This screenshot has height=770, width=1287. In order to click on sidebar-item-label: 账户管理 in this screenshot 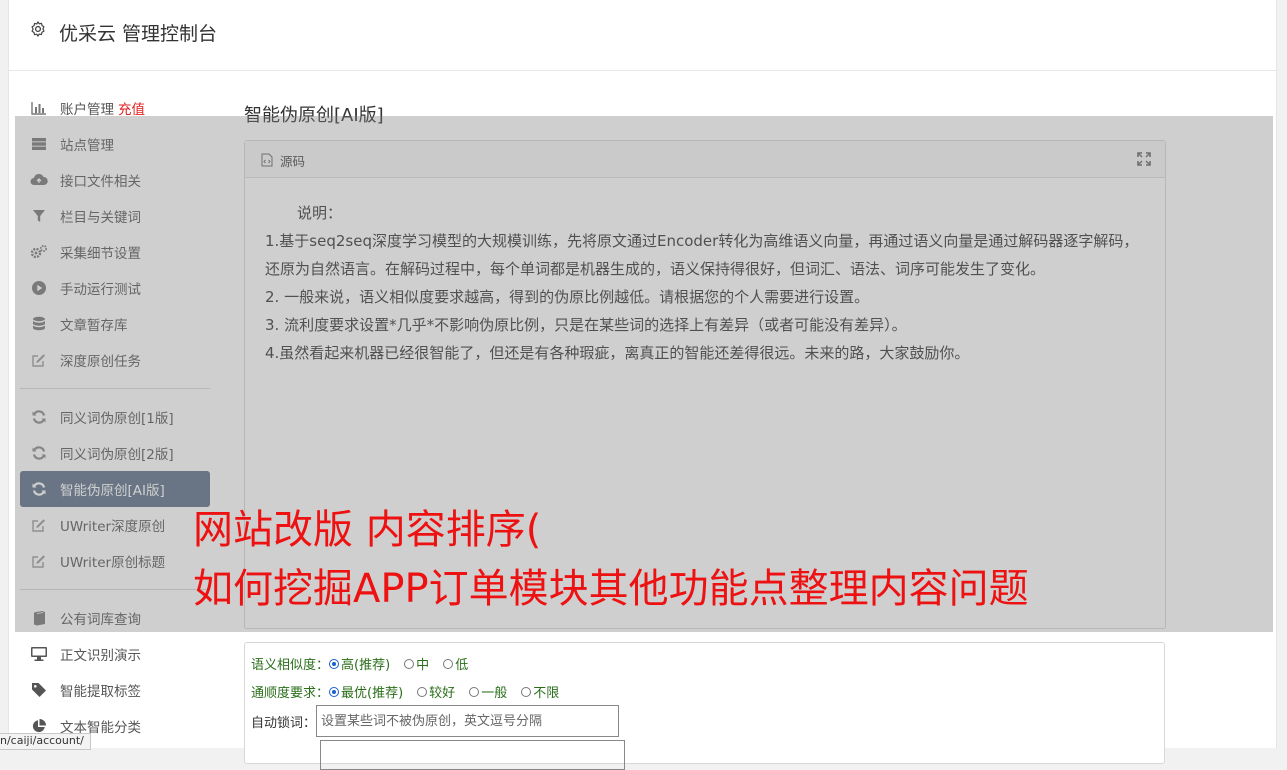, I will do `click(87, 110)`.